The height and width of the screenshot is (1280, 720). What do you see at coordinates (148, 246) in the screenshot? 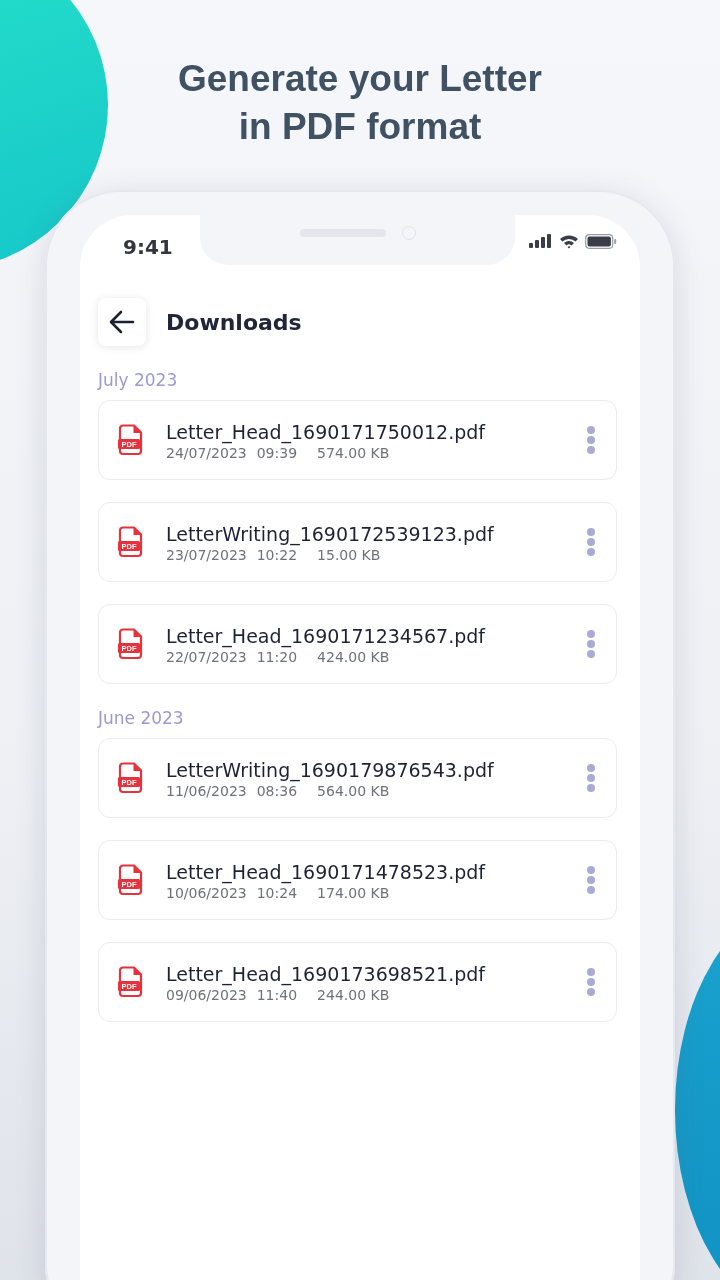
I see `status-time: 9:41` at bounding box center [148, 246].